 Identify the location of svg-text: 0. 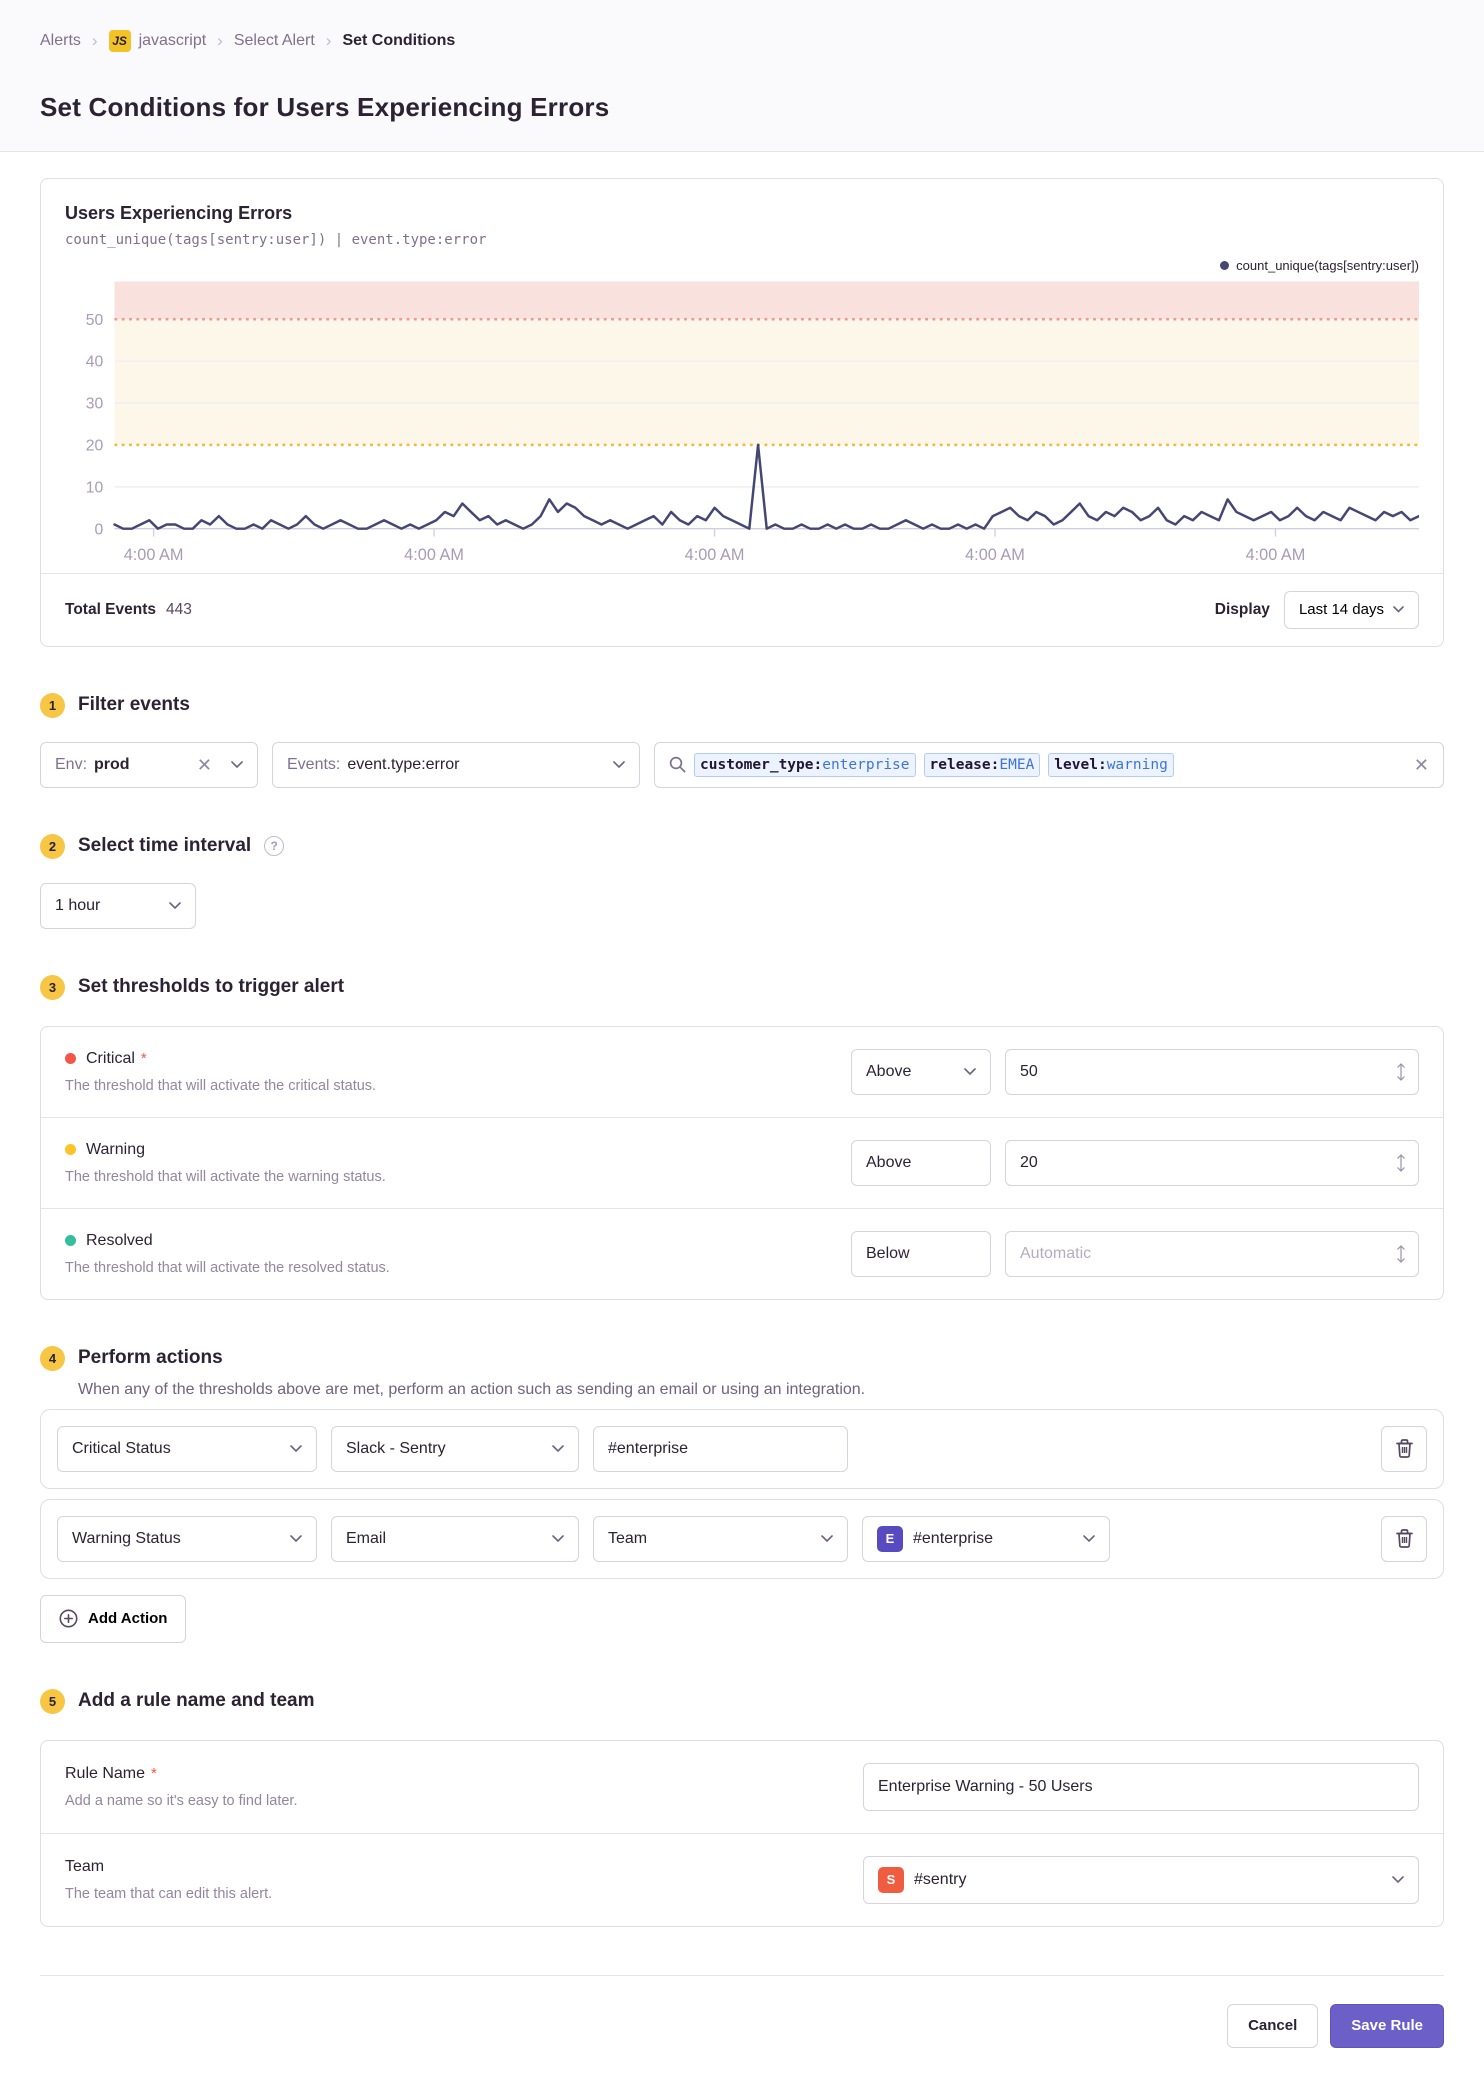
(98, 529).